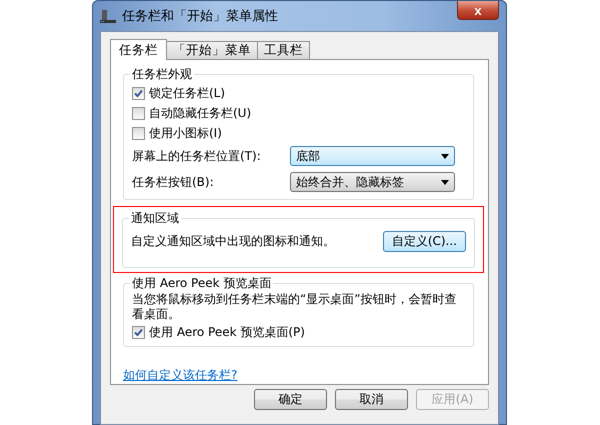  I want to click on tab: 「开始」菜单, so click(212, 50).